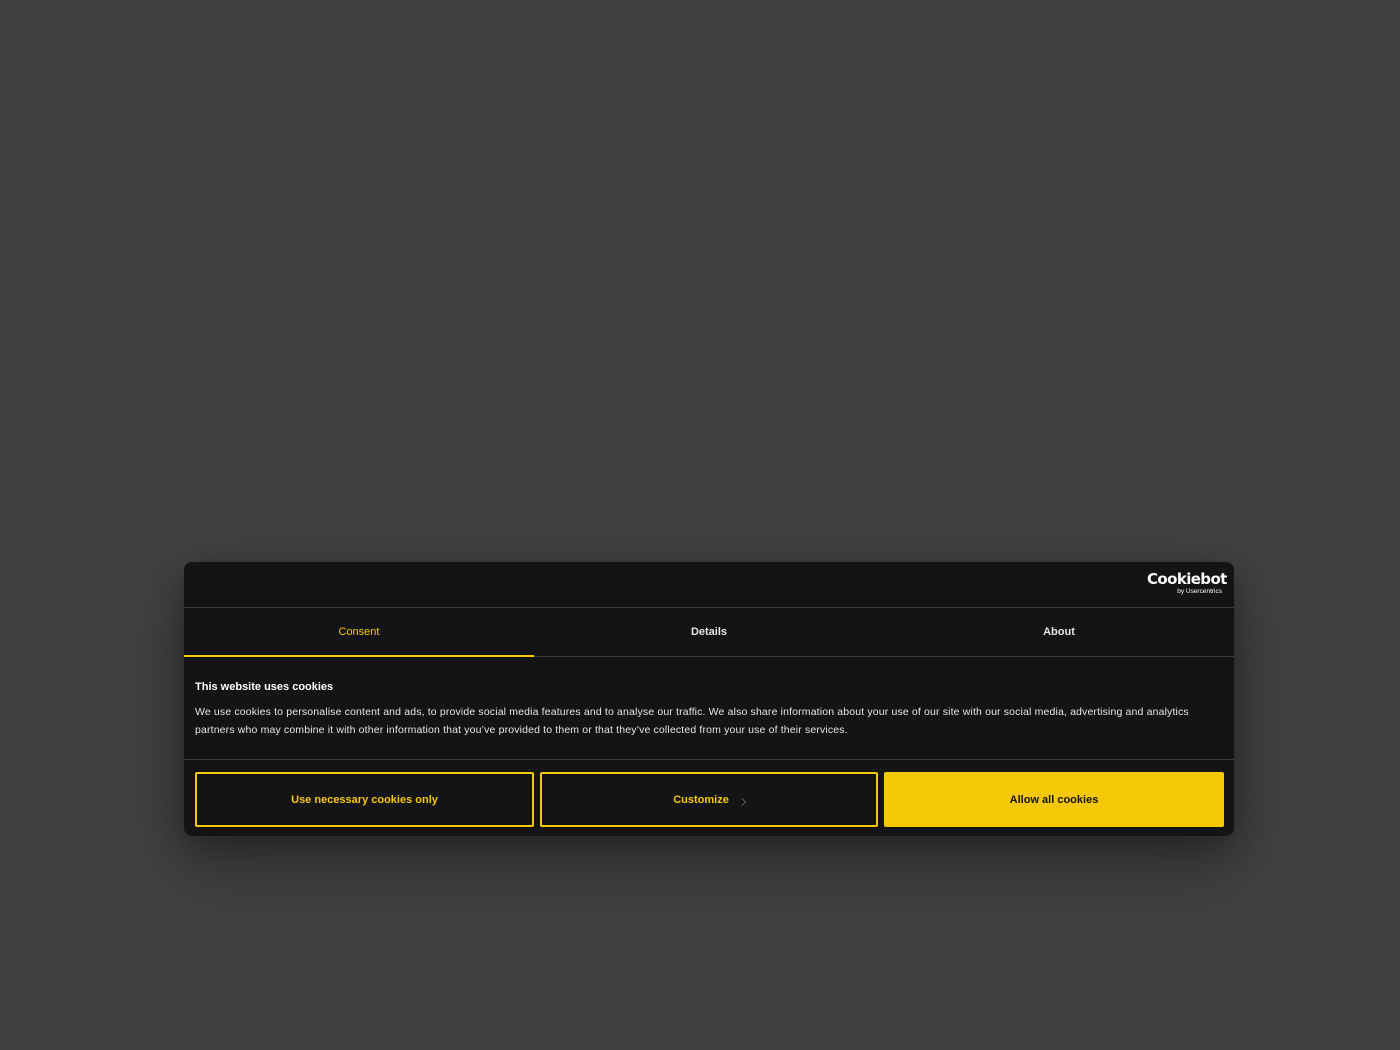  Describe the element at coordinates (1199, 591) in the screenshot. I see `logo-tagline: by Usercentrics` at that location.